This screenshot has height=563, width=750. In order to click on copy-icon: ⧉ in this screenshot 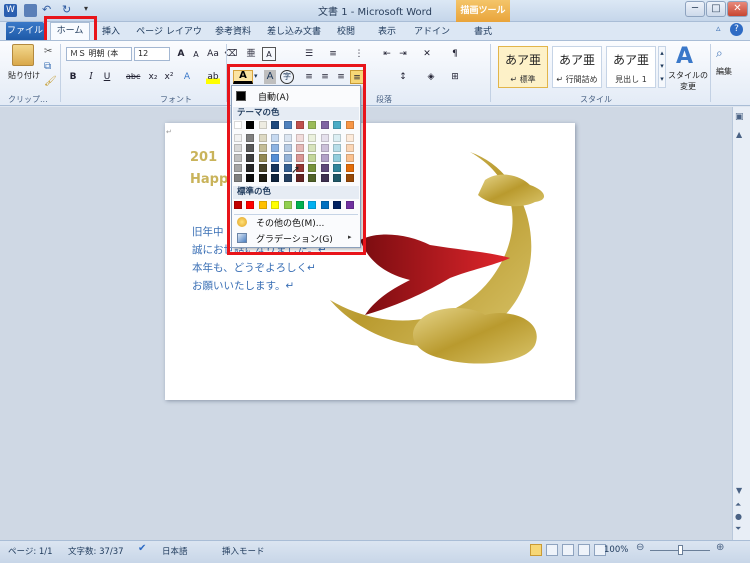, I will do `click(47, 66)`.